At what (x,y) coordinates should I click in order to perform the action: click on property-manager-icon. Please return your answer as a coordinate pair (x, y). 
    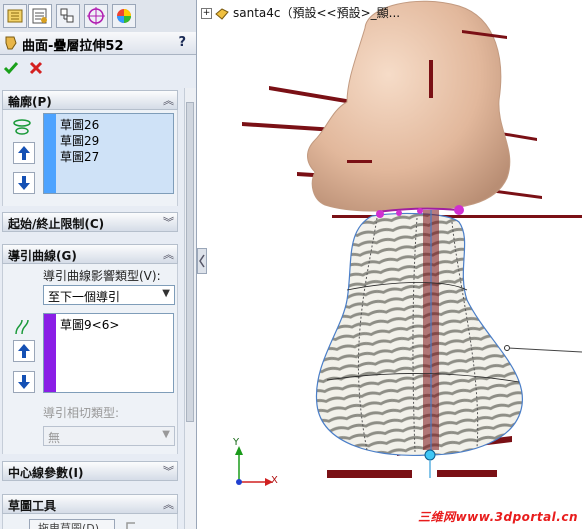
    Looking at the image, I should click on (39, 16).